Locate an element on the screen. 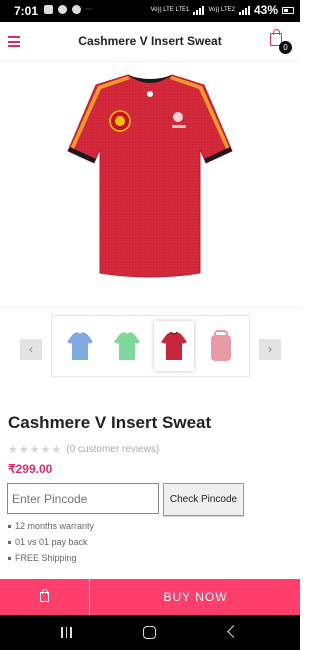 The image size is (320, 650). feature-item: 12 months warranty is located at coordinates (51, 526).